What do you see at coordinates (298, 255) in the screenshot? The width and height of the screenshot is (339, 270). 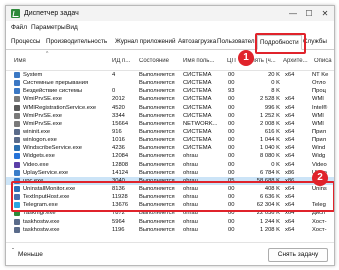 I see `end-task-button: Снять задачу` at bounding box center [298, 255].